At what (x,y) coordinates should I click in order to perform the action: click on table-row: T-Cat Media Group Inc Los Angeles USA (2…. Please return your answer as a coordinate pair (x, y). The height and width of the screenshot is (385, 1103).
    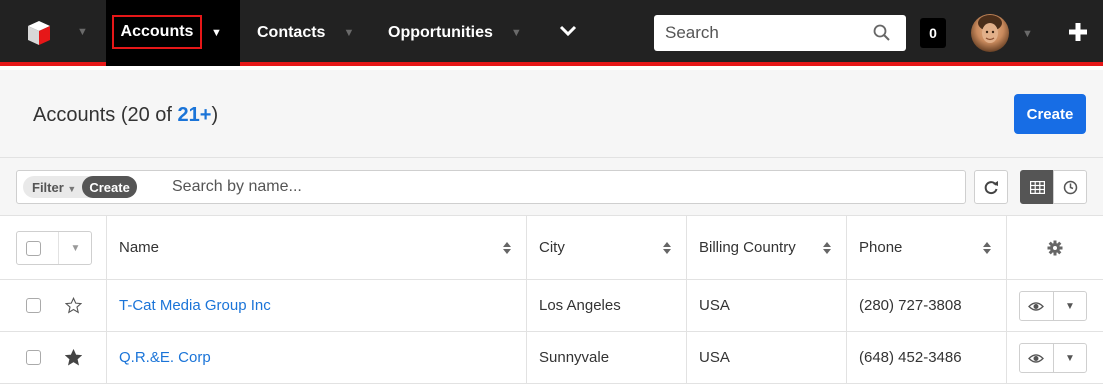
    Looking at the image, I should click on (551, 306).